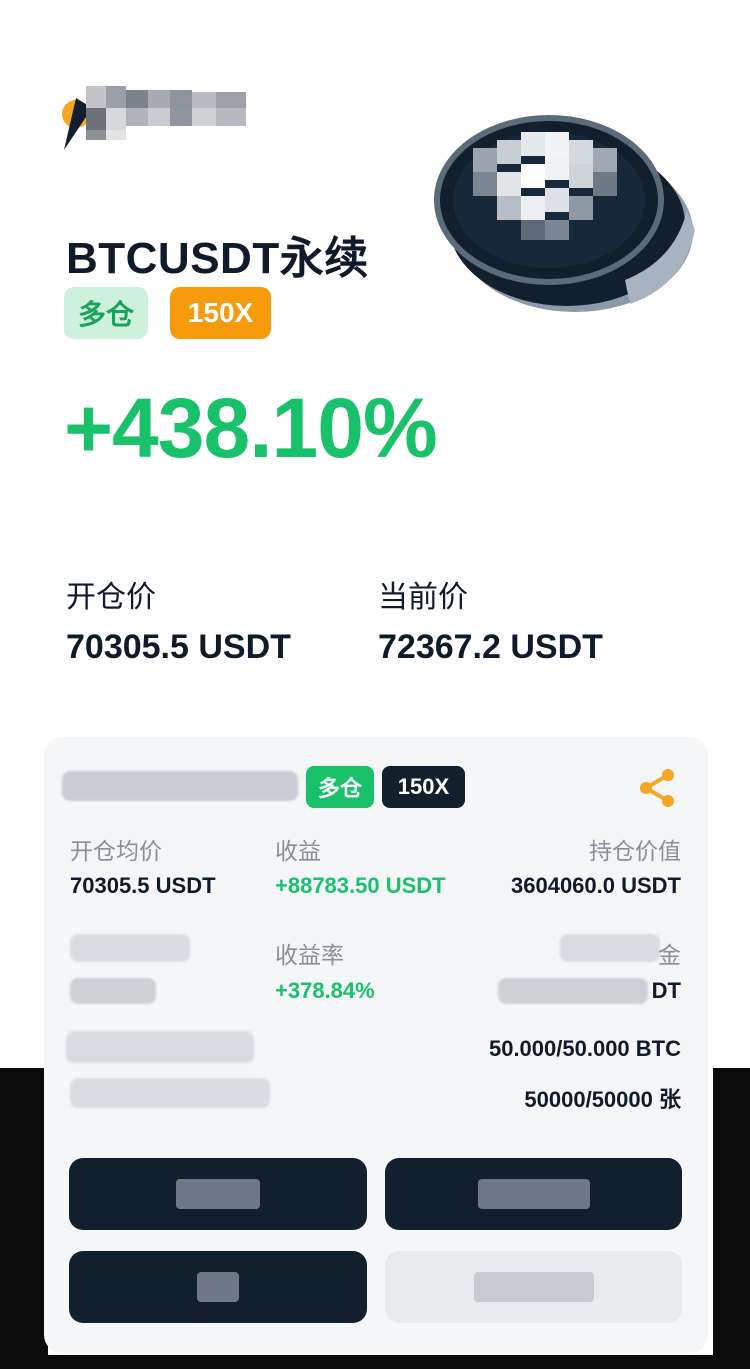 This screenshot has width=750, height=1369. What do you see at coordinates (602, 1099) in the screenshot?
I see `position-size-contracts: 50000/50000 张` at bounding box center [602, 1099].